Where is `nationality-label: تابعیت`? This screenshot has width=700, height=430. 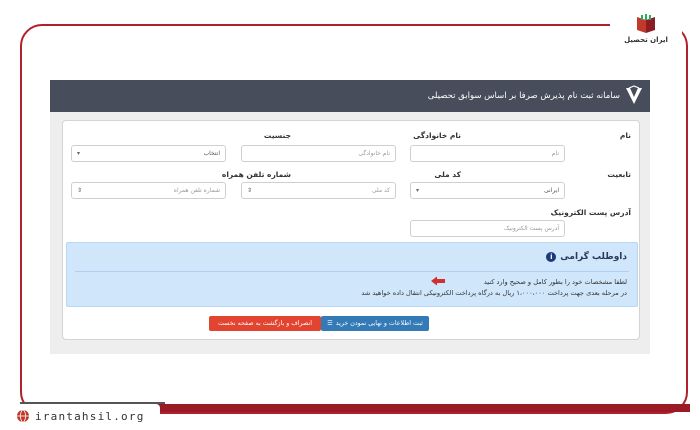
nationality-label: تابعیت is located at coordinates (619, 174).